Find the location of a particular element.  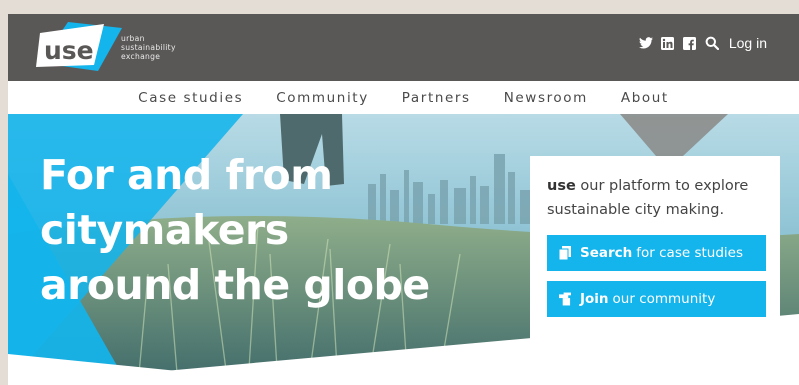

headline-line: For and from is located at coordinates (186, 175).